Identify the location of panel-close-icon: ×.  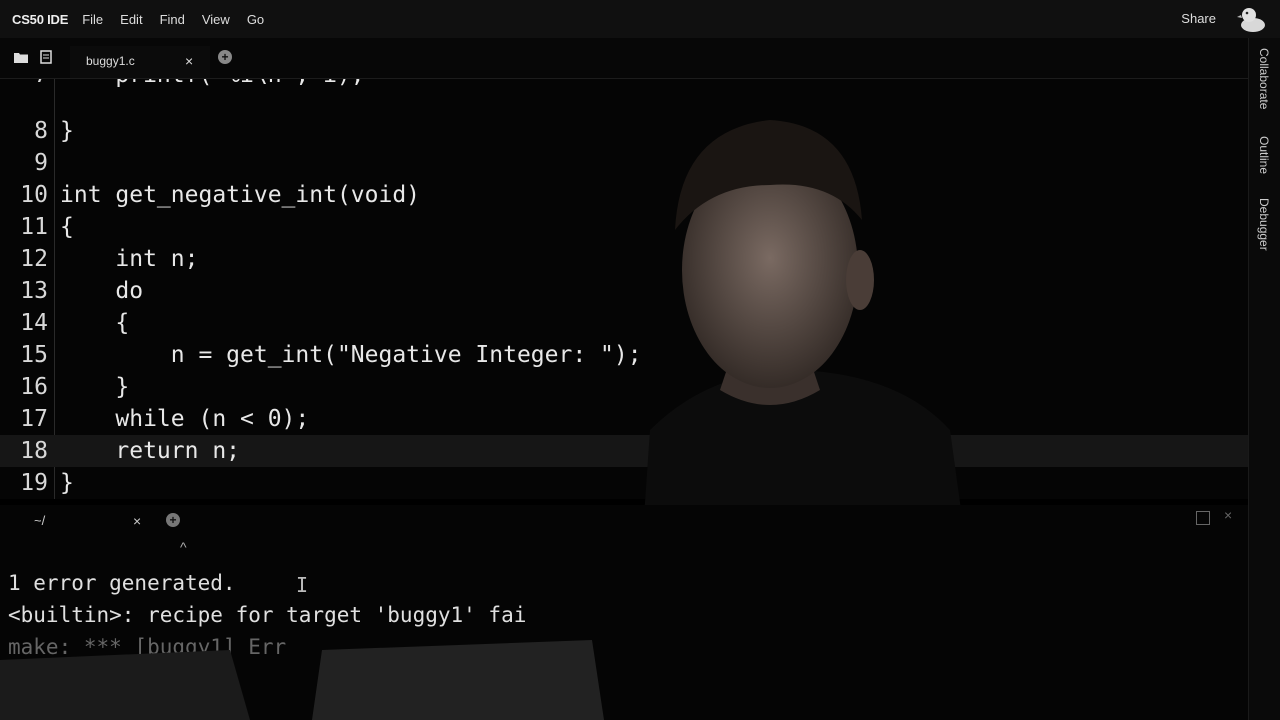
(1228, 515).